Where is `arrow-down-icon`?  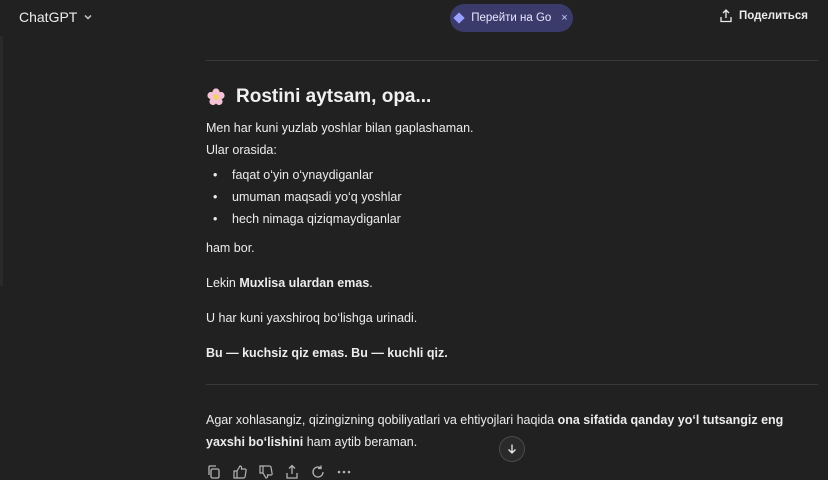
arrow-down-icon is located at coordinates (512, 449).